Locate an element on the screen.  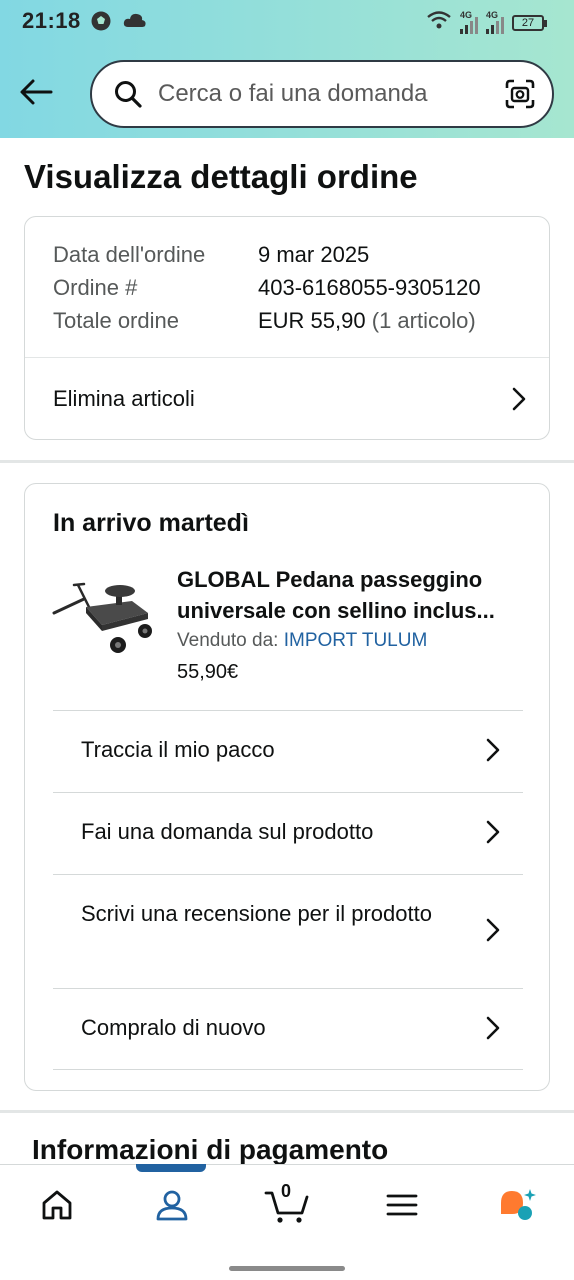
seller-info: Venduto da: IMPORT TULUM is located at coordinates (302, 641).